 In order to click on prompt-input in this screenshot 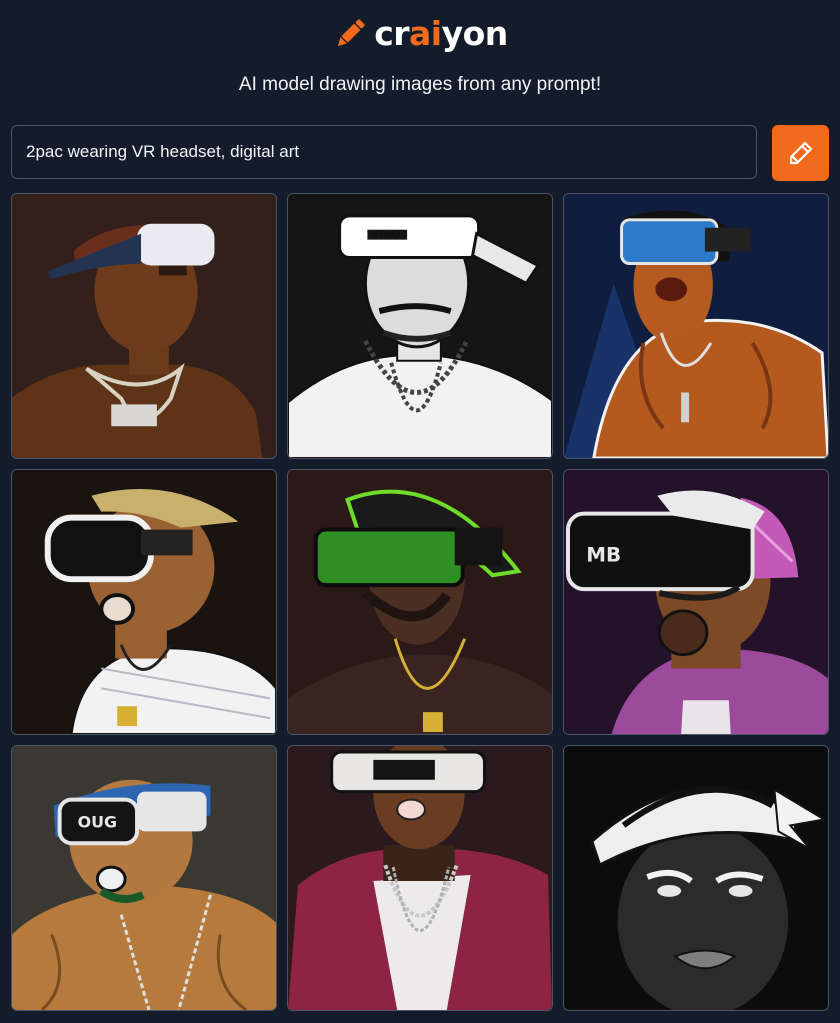, I will do `click(384, 152)`.